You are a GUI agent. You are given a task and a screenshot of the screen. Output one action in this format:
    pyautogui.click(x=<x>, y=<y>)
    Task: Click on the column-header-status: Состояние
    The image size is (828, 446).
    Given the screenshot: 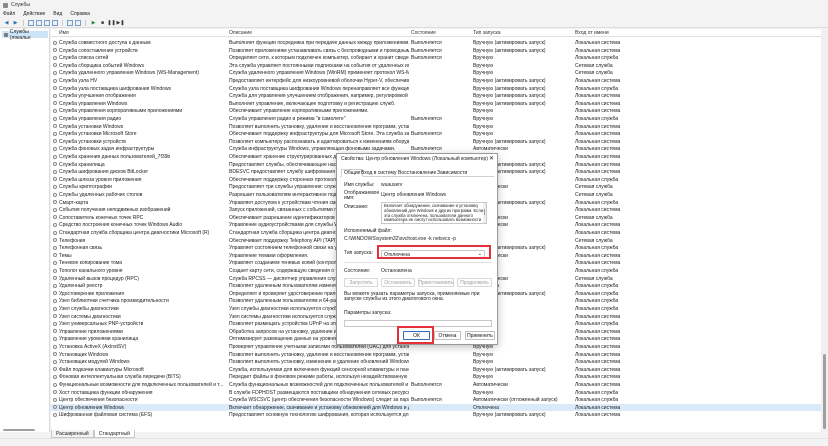 What is the action you would take?
    pyautogui.click(x=423, y=33)
    